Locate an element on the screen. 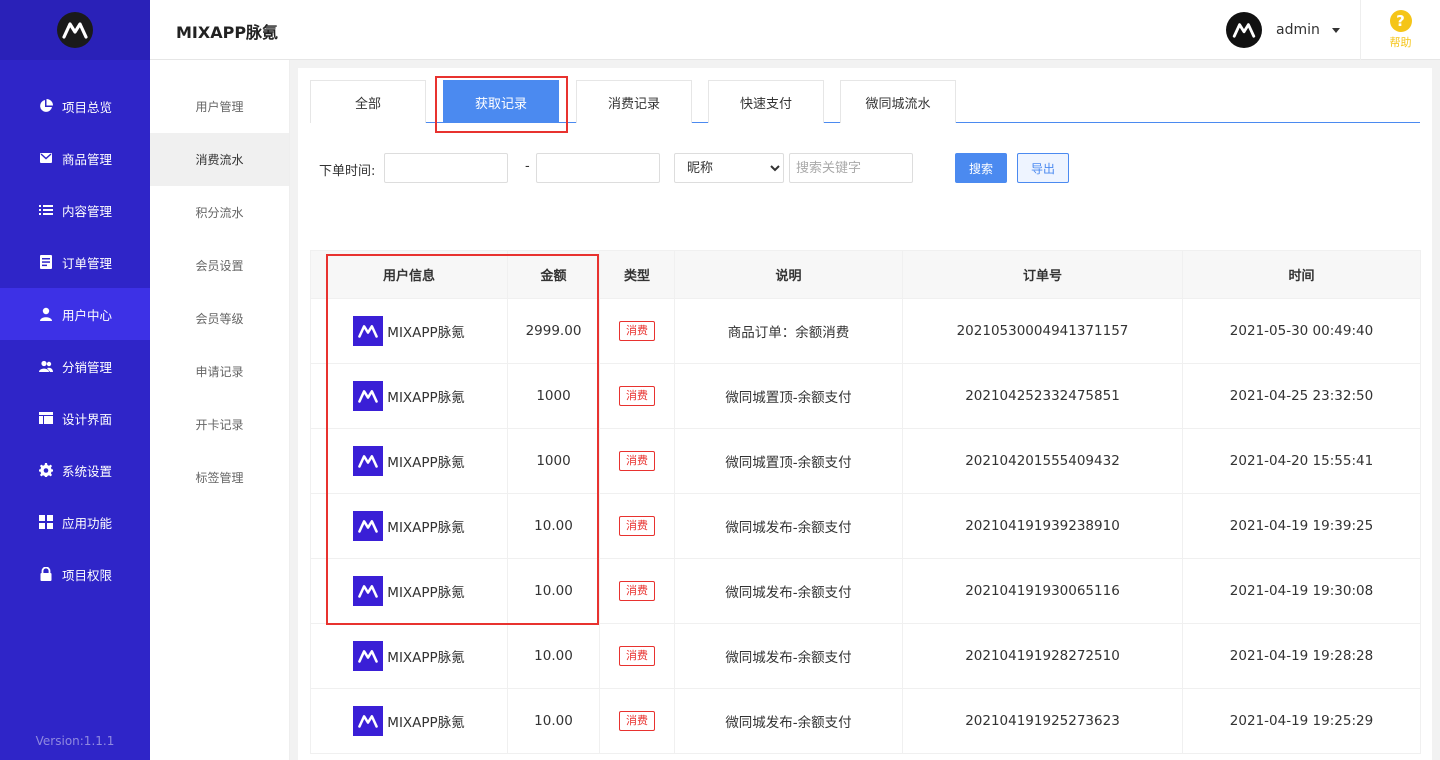  user-menu: admin is located at coordinates (1283, 30).